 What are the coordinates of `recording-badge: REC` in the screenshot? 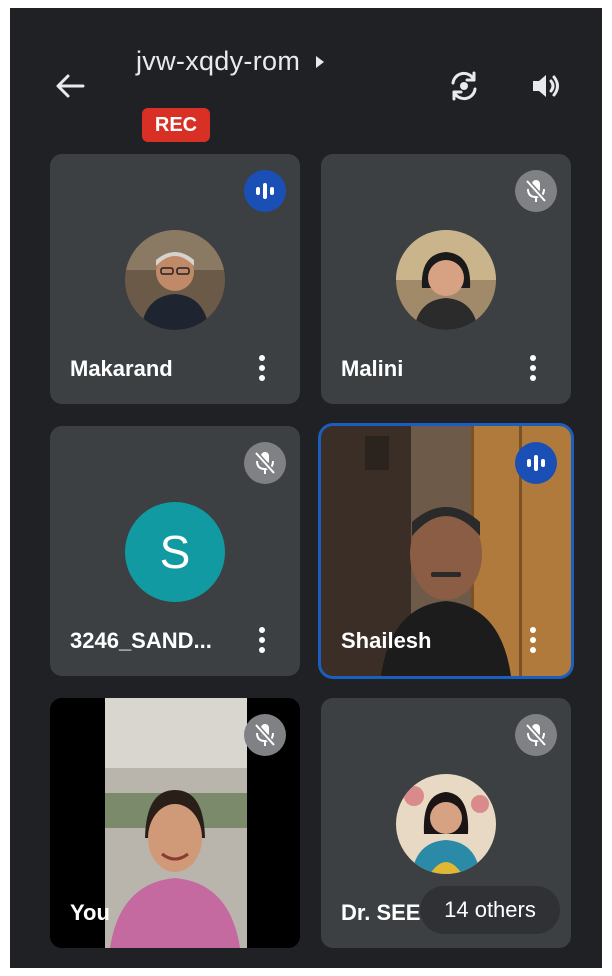 It's located at (176, 125).